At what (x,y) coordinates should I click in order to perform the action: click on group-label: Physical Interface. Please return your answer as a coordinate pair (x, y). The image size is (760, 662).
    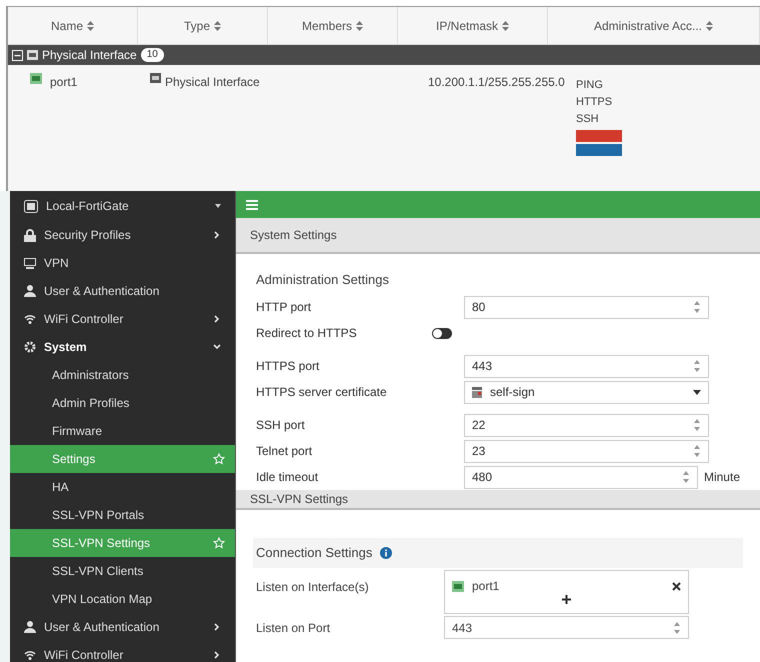
    Looking at the image, I should click on (89, 55).